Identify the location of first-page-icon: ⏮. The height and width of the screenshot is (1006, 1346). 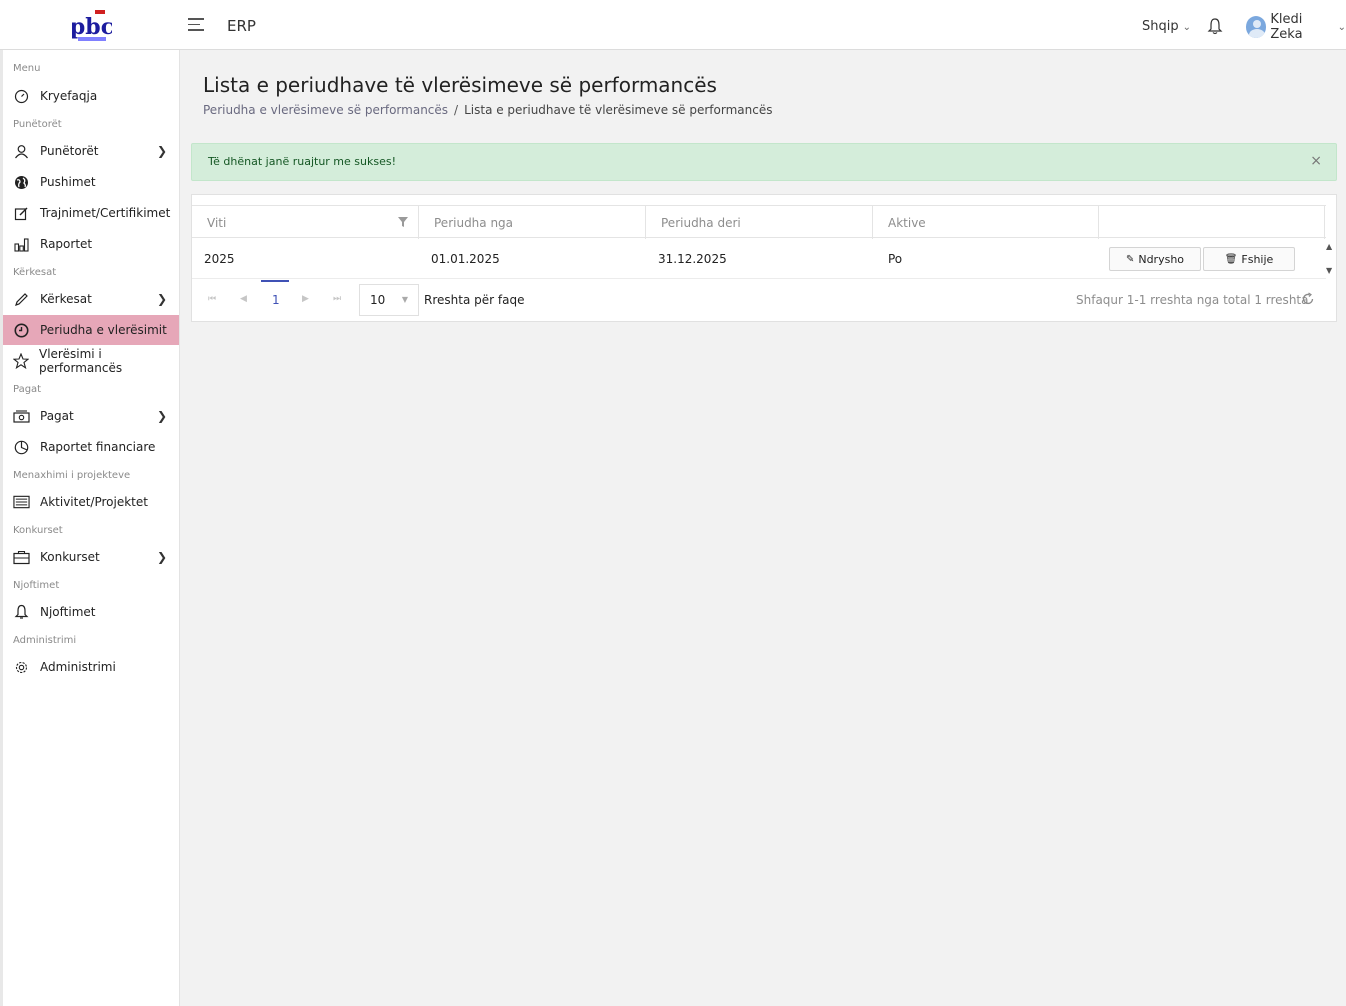
(212, 299).